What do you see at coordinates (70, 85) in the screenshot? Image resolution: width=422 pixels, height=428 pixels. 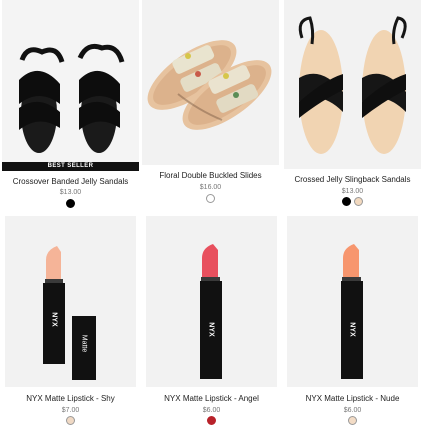 I see `product-image: BEST SELLER` at bounding box center [70, 85].